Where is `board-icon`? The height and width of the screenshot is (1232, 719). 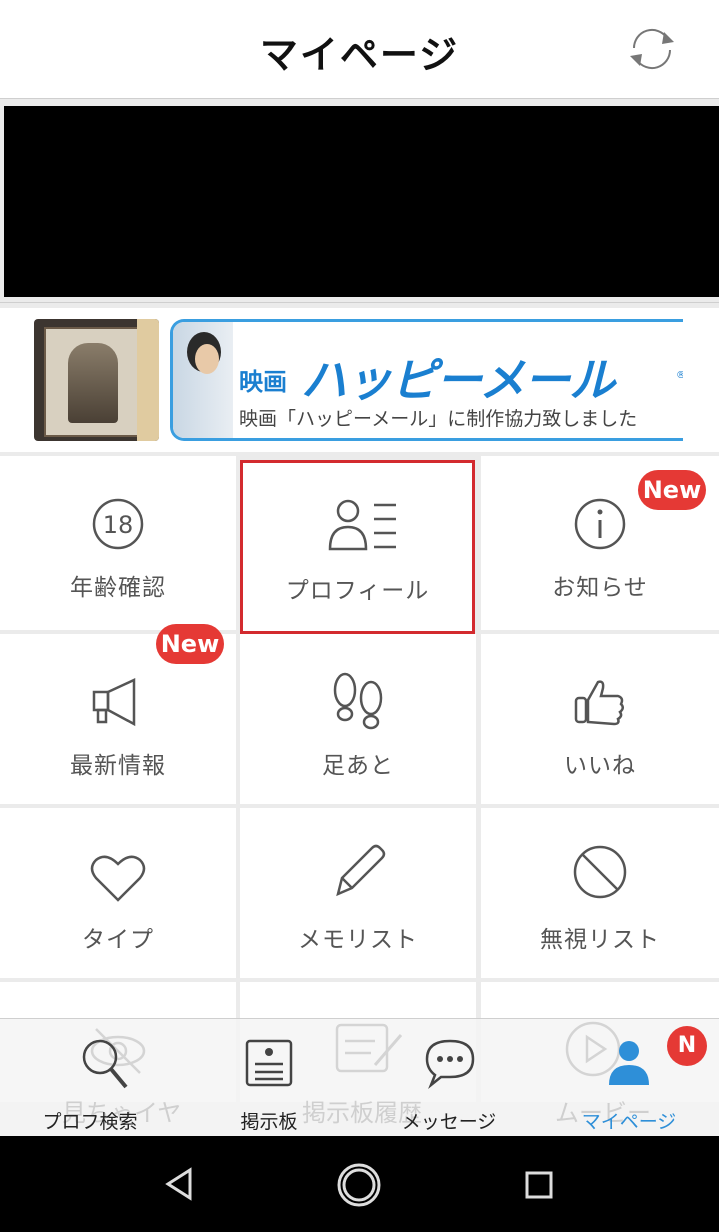 board-icon is located at coordinates (269, 1063).